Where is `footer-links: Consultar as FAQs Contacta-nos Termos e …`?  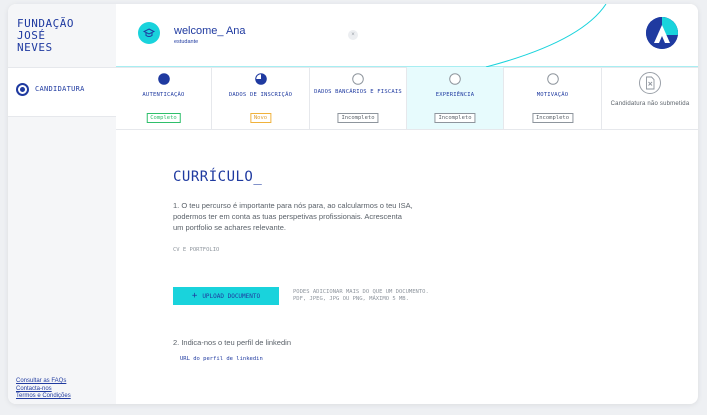
footer-links: Consultar as FAQs Contacta-nos Termos e … is located at coordinates (43, 389).